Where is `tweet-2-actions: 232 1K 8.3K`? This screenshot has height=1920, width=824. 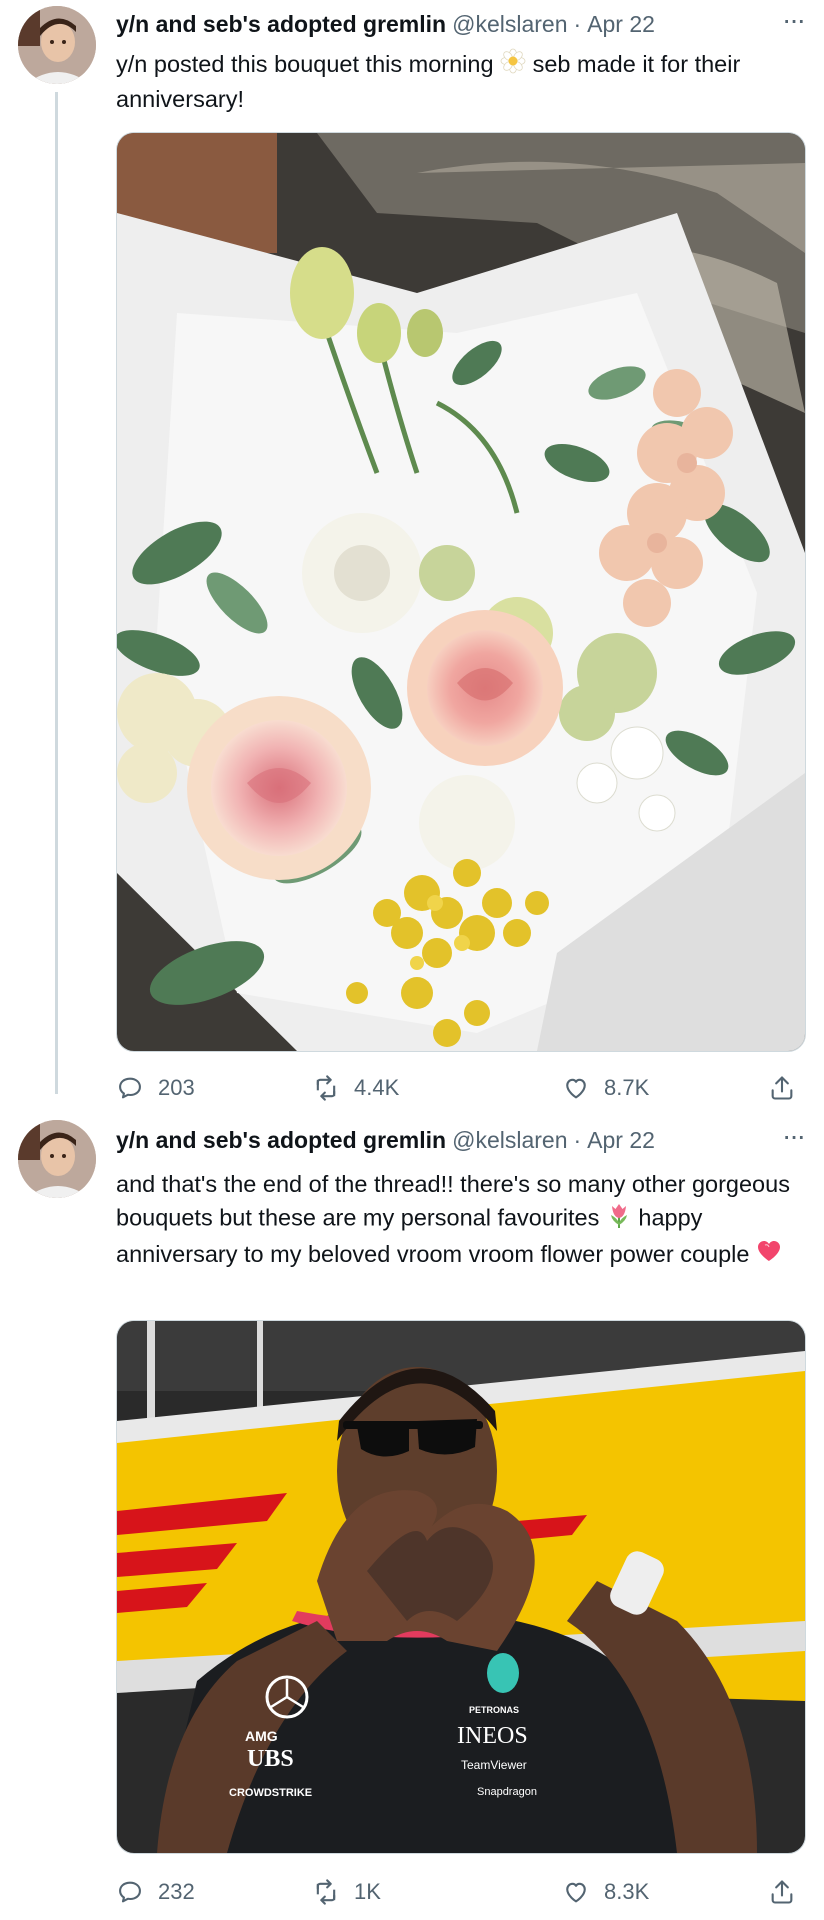 tweet-2-actions: 232 1K 8.3K is located at coordinates (460, 1892).